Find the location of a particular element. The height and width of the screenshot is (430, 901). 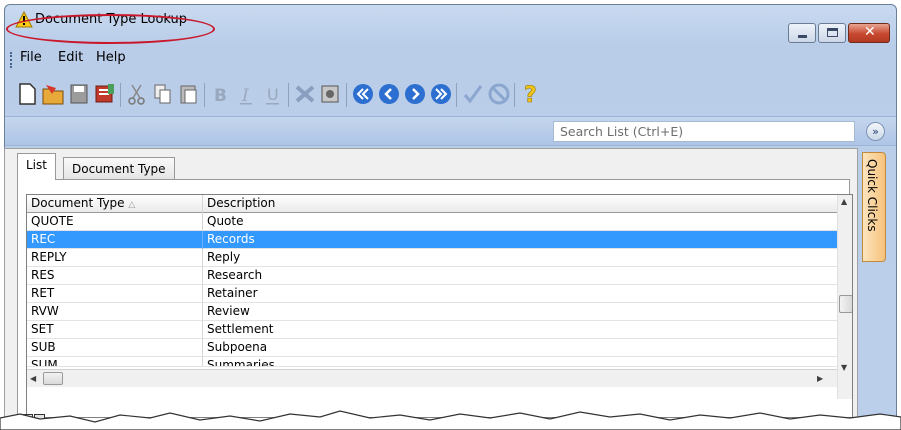

italic-icon: I is located at coordinates (247, 94).